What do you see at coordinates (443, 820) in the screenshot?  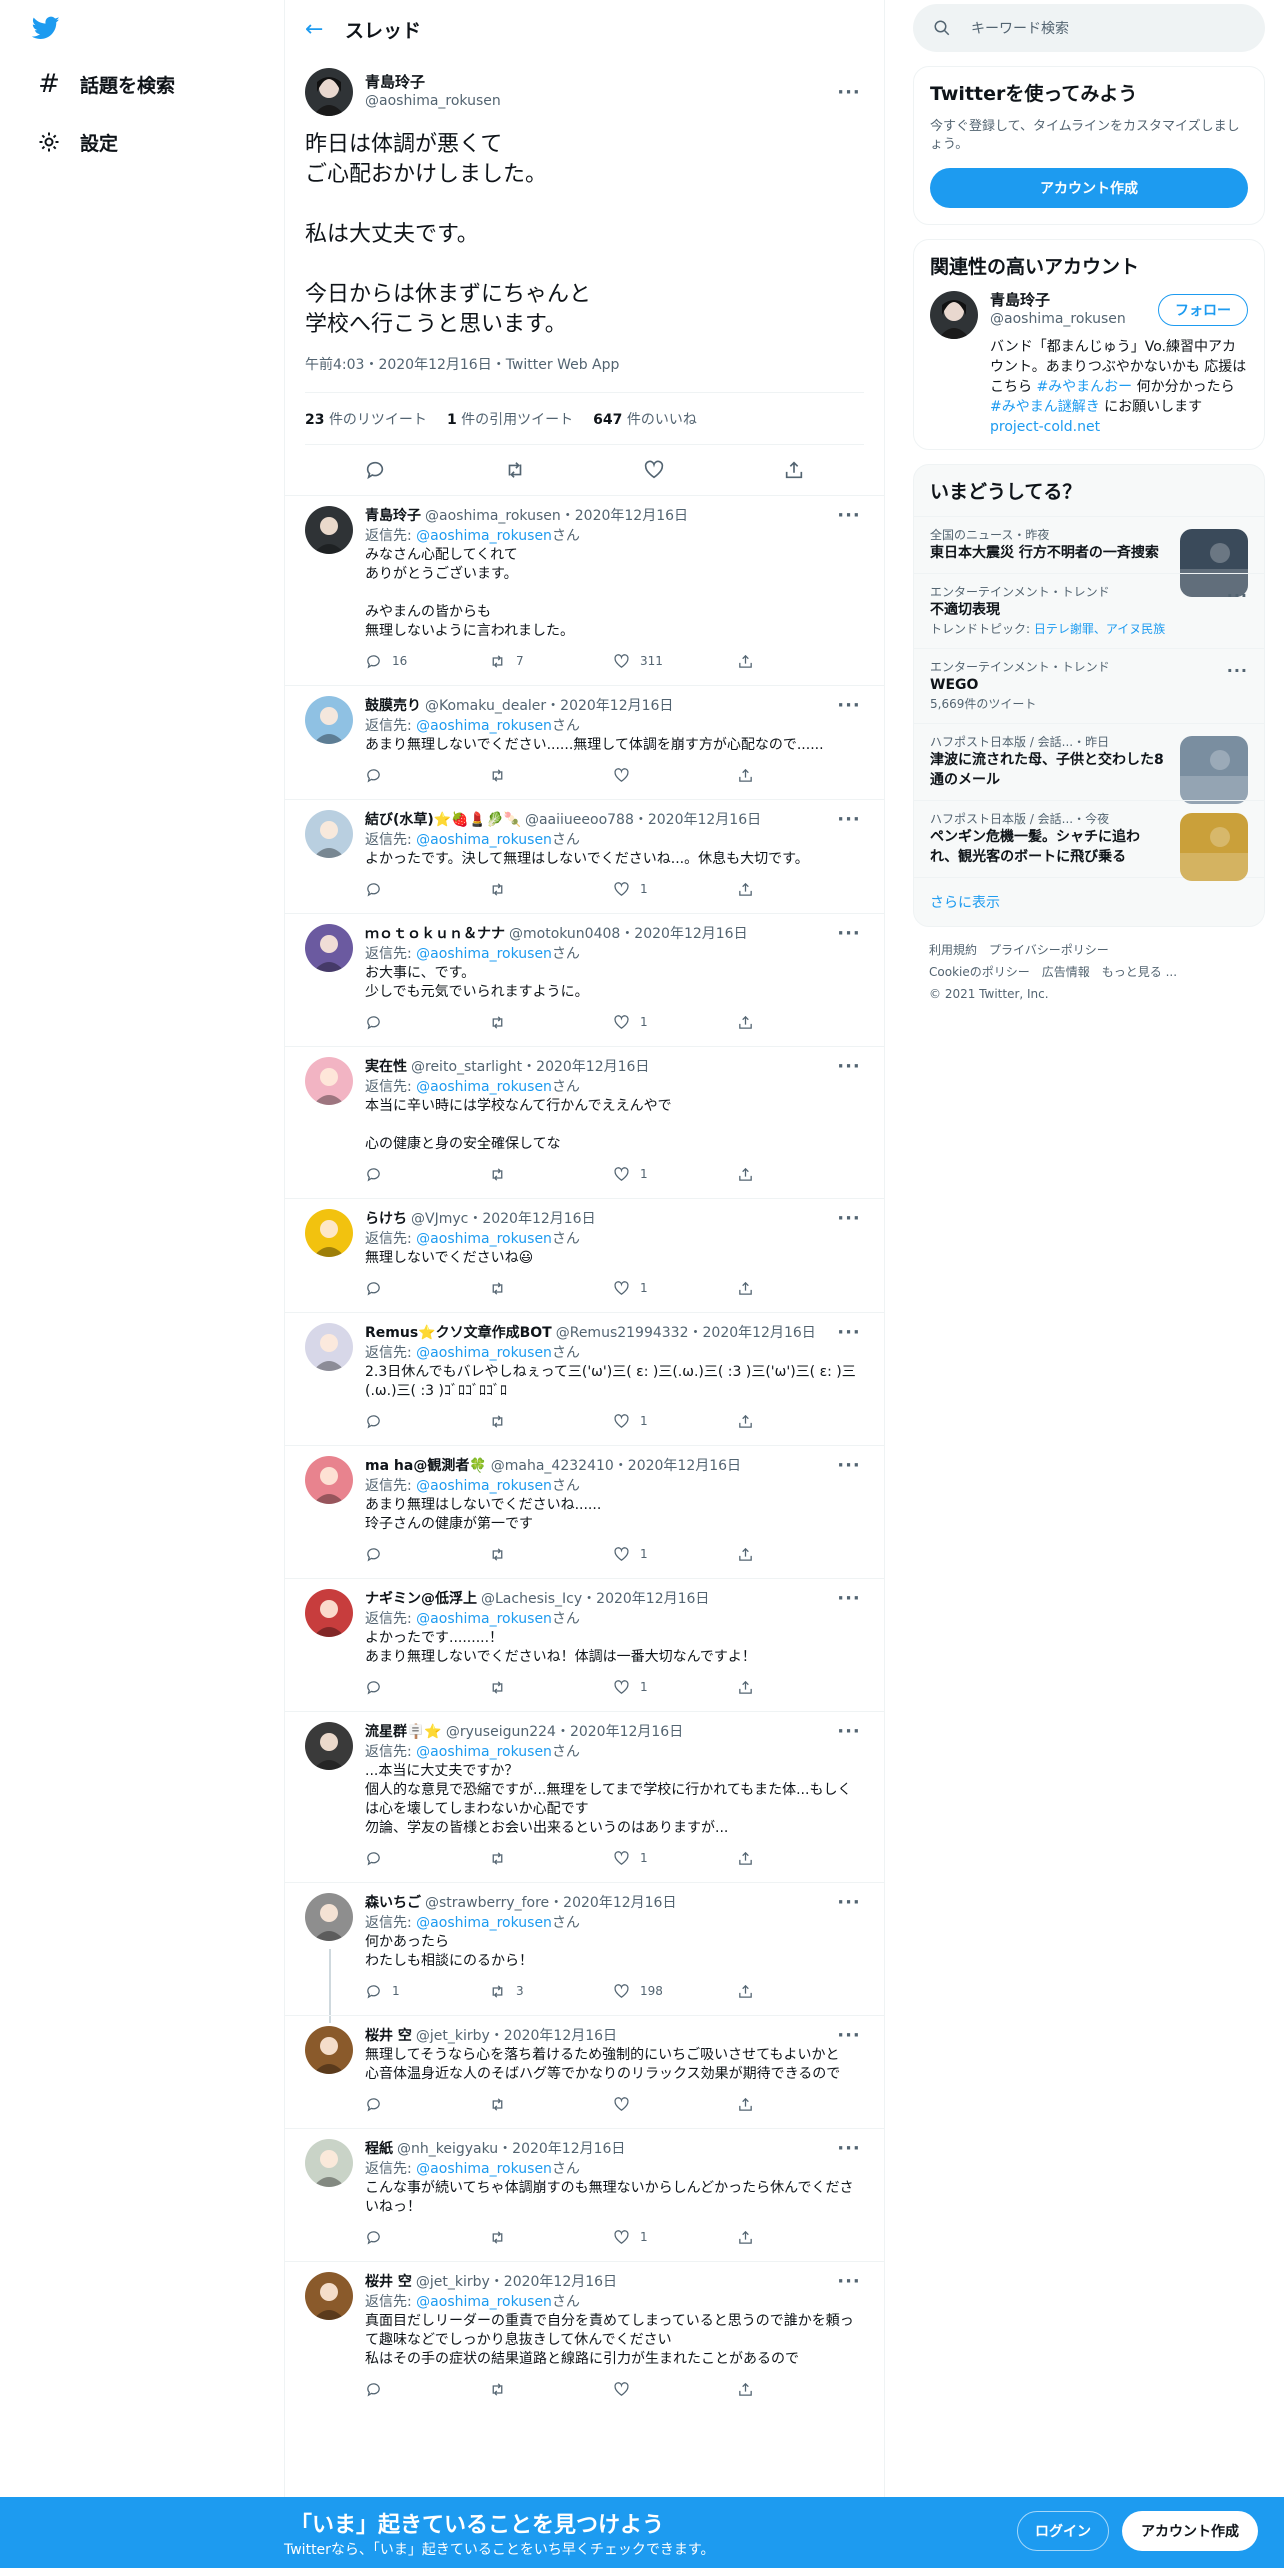 I see `reply-author-name: 結び(水草)⭐🍓💄🥬🍡` at bounding box center [443, 820].